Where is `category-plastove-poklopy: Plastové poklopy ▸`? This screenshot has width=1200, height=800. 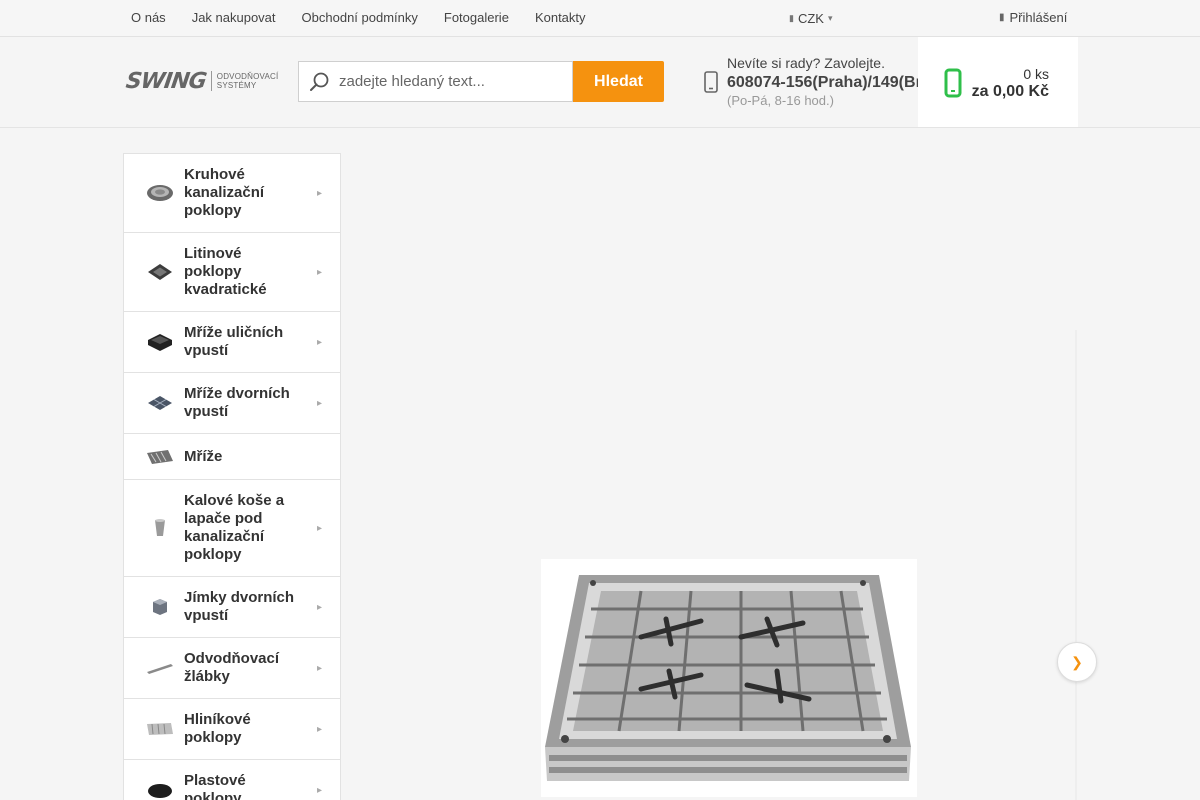
category-plastove-poklopy: Plastové poklopy ▸ is located at coordinates (232, 780).